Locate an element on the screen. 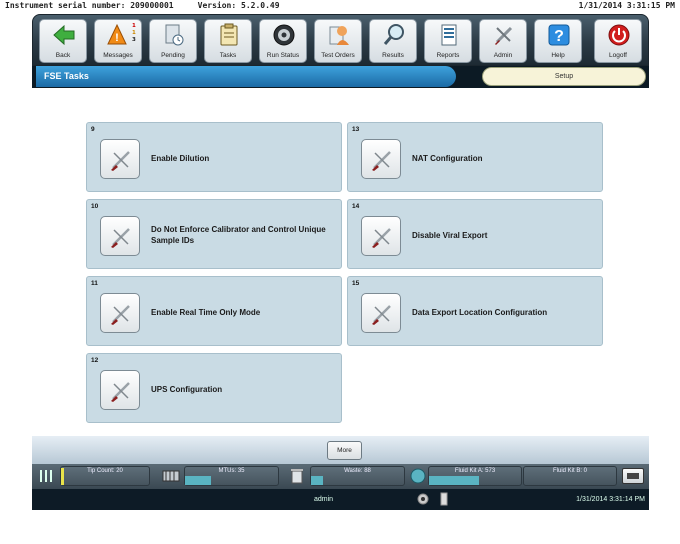 This screenshot has height=544, width=680. page-title: FSE Tasks is located at coordinates (246, 76).